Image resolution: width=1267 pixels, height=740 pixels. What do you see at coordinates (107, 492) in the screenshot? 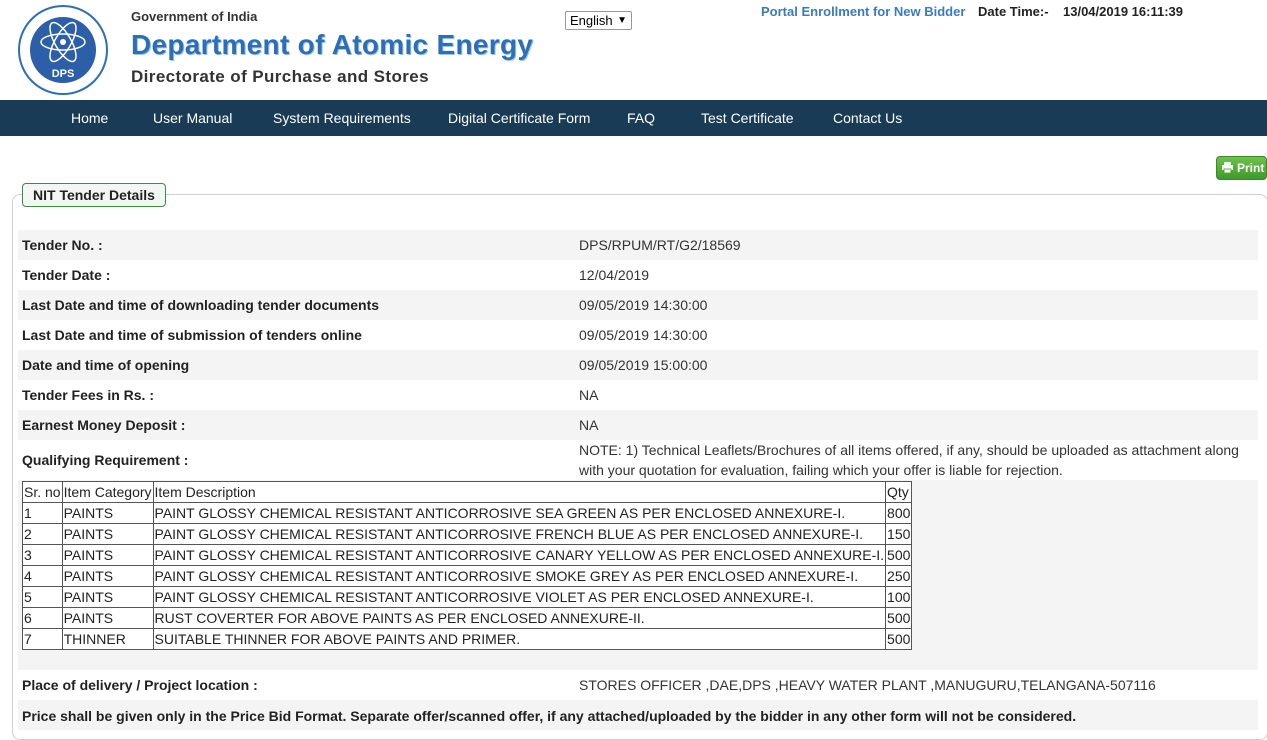
I see `column-header: Item Category` at bounding box center [107, 492].